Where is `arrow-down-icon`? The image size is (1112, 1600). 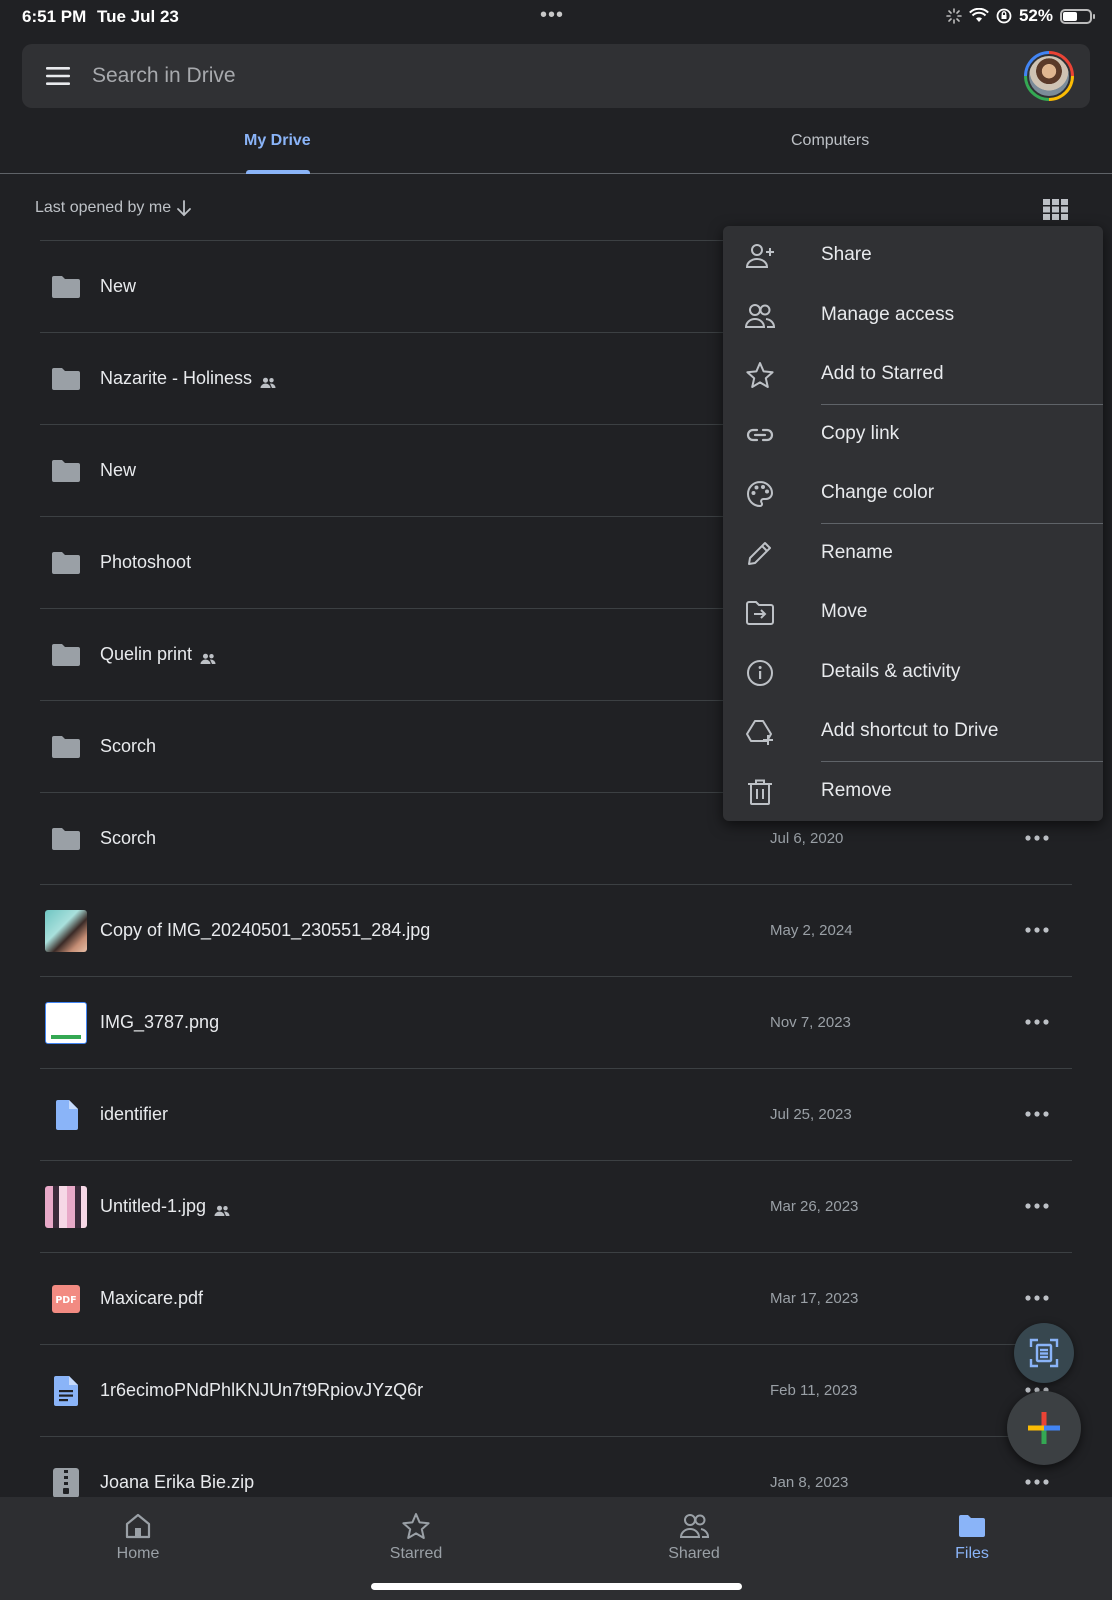
arrow-down-icon is located at coordinates (184, 208).